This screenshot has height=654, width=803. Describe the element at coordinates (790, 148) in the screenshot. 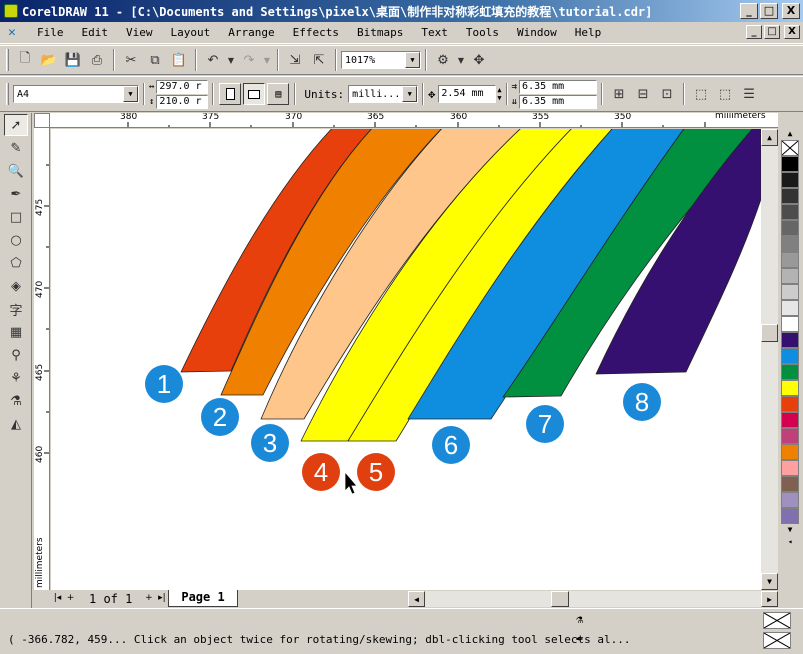

I see `no-color-swatch` at that location.